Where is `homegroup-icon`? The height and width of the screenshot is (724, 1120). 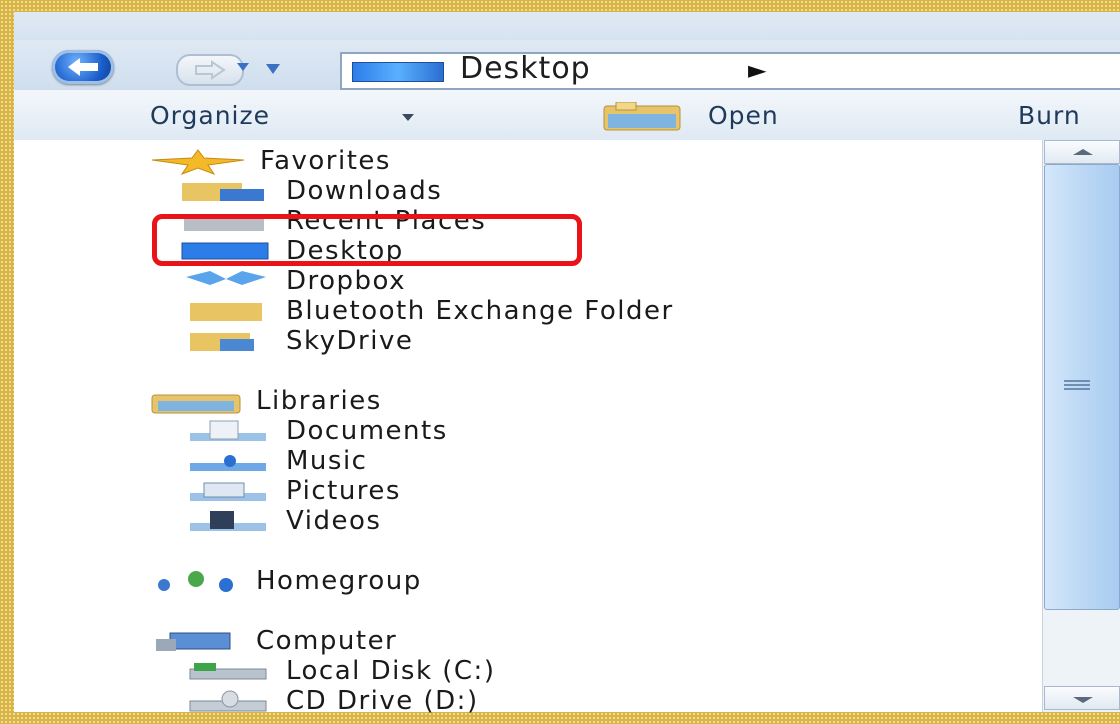 homegroup-icon is located at coordinates (196, 581).